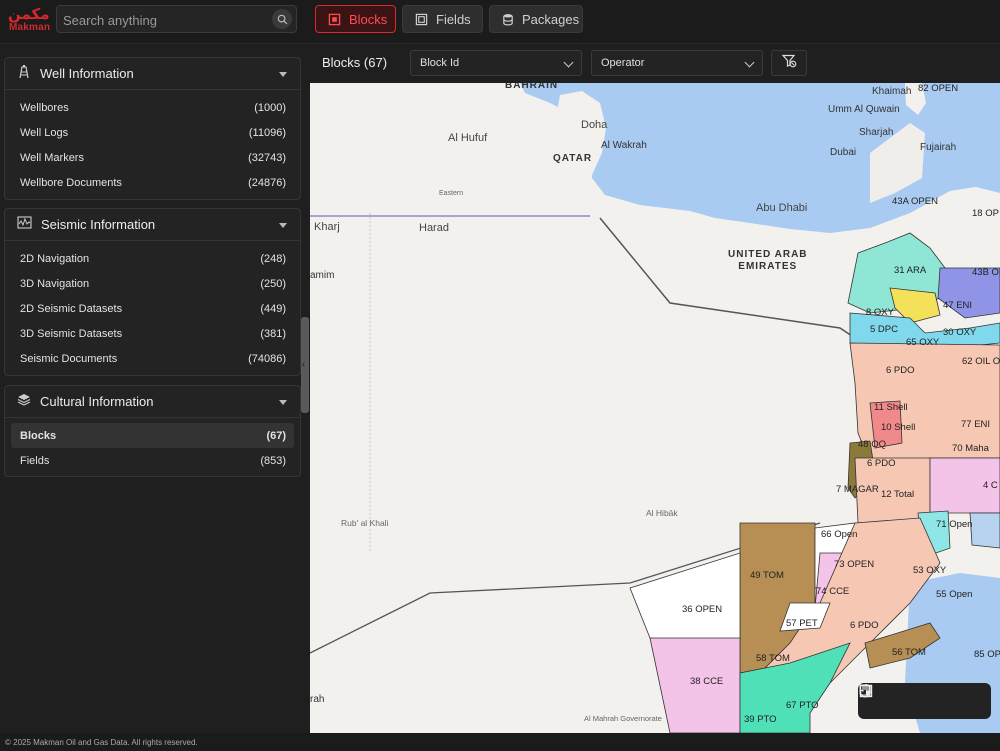  What do you see at coordinates (152, 358) in the screenshot?
I see `list-item: Seismic Documents (74086)` at bounding box center [152, 358].